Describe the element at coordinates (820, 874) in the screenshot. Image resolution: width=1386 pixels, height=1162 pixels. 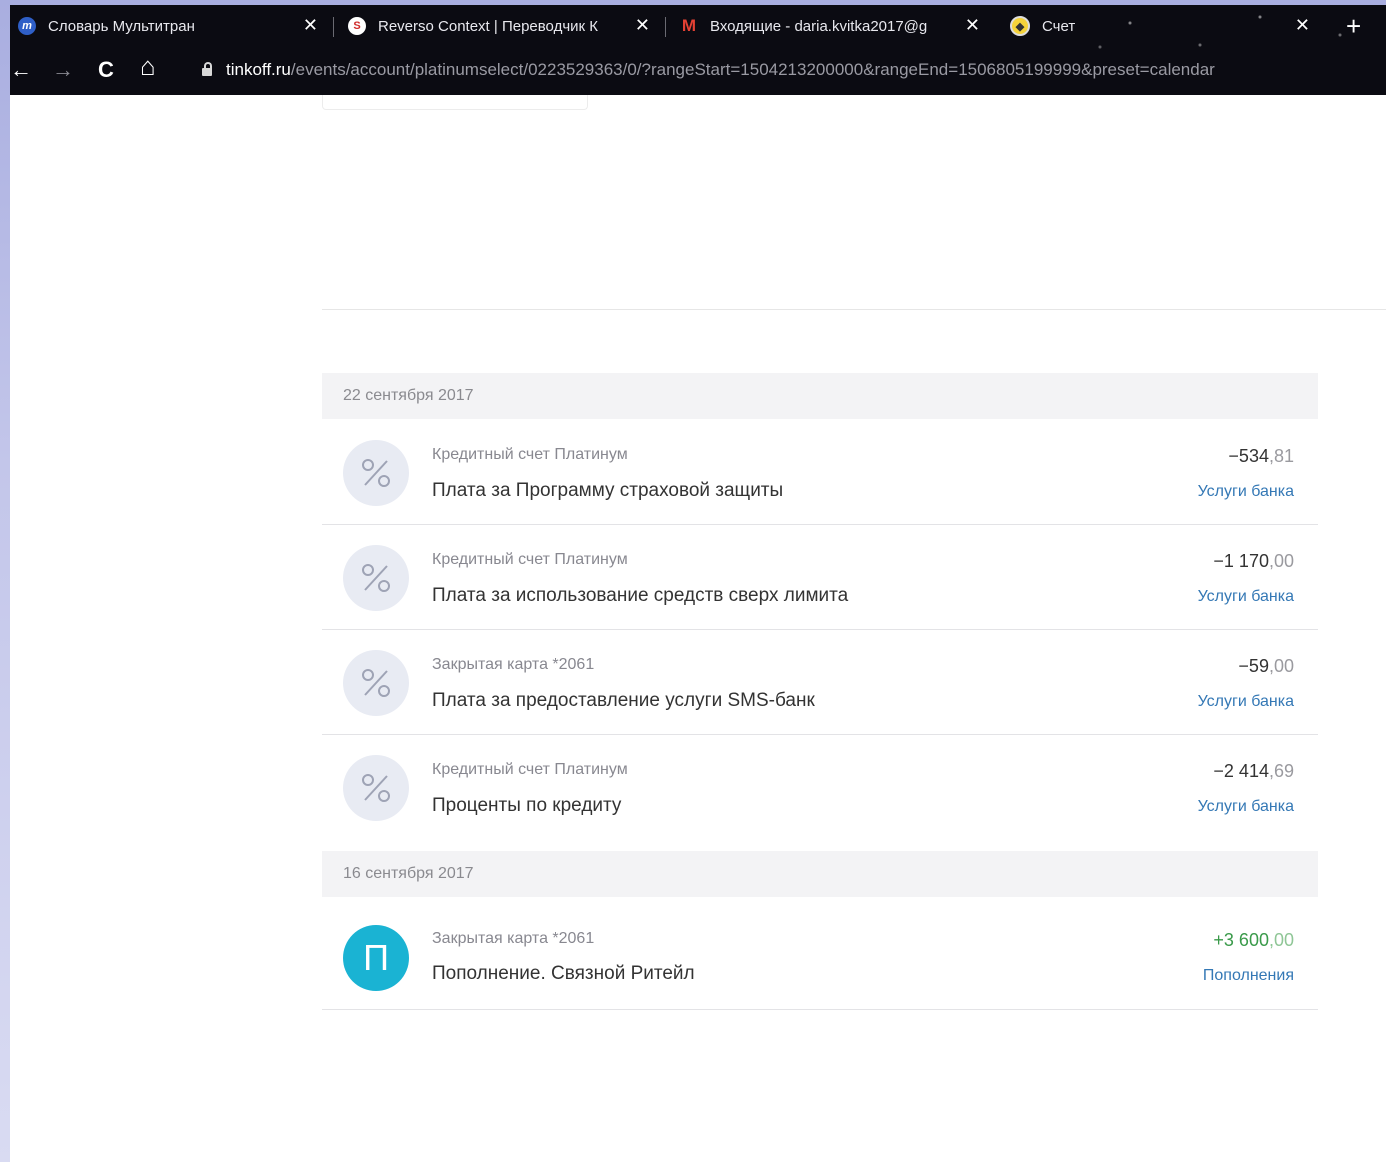
I see `date-header: 16 сентября 2017` at that location.